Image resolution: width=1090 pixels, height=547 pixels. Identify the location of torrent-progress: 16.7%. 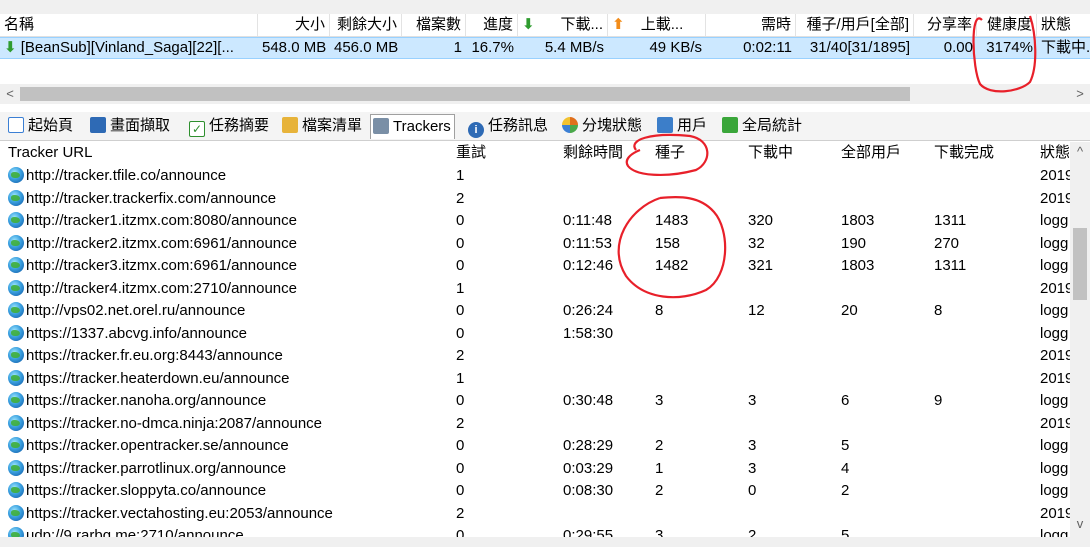
(492, 47).